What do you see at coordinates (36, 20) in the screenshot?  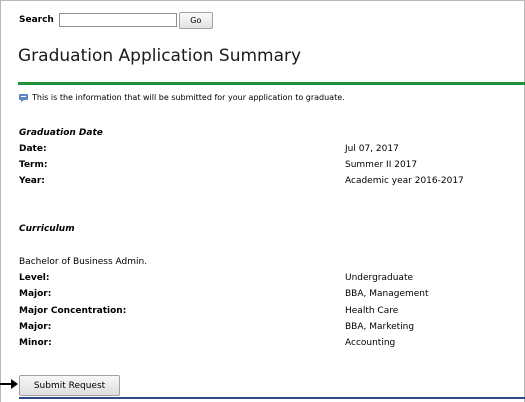 I see `search-label: Search` at bounding box center [36, 20].